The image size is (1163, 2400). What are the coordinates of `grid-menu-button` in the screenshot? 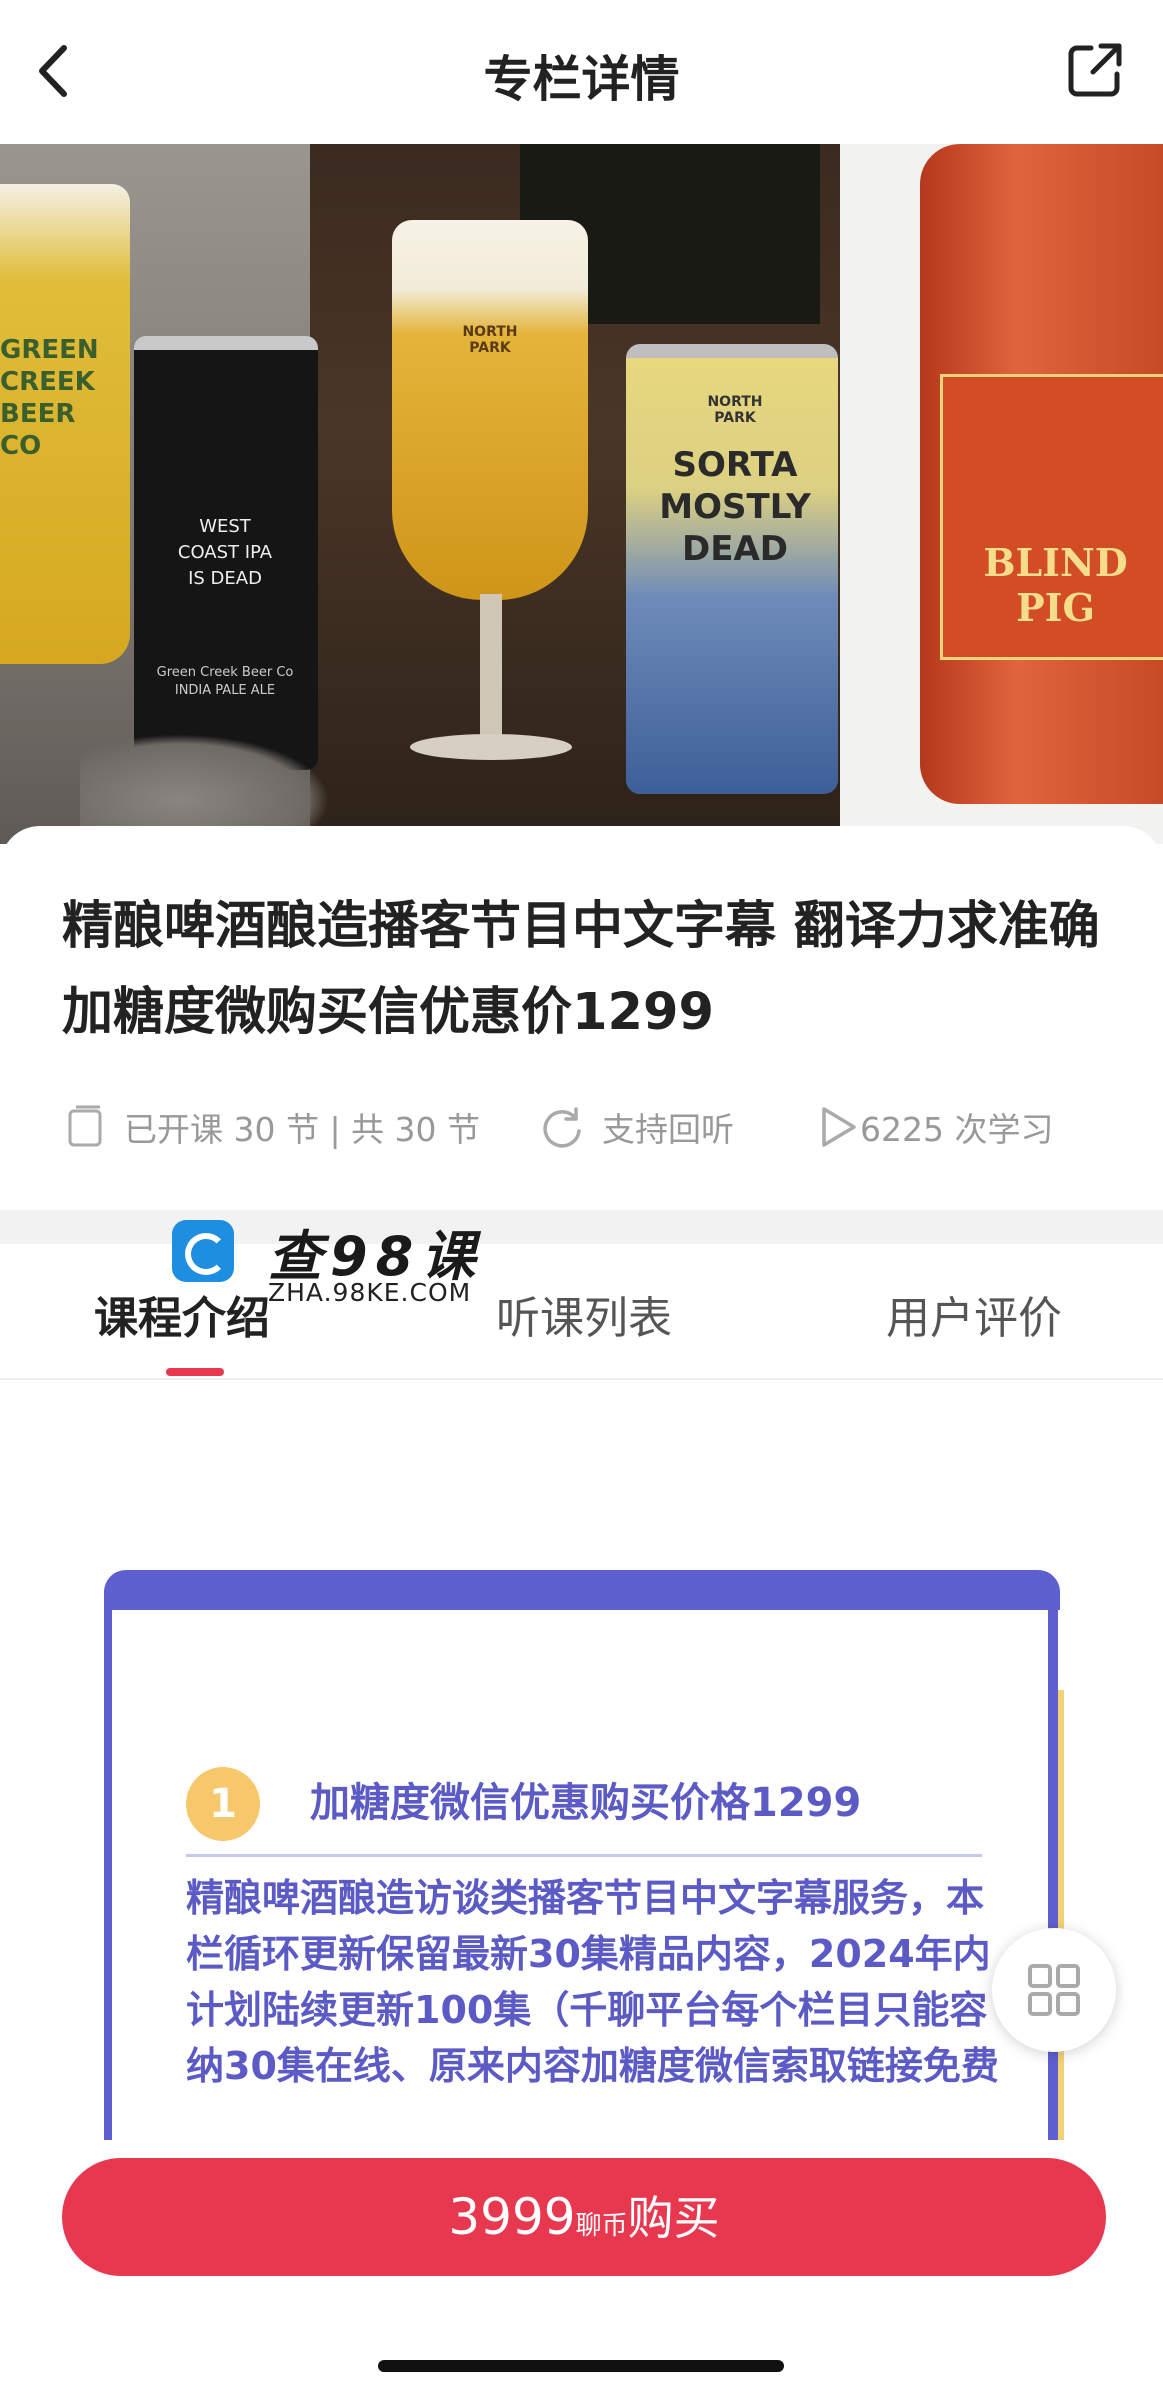 It's located at (1054, 1990).